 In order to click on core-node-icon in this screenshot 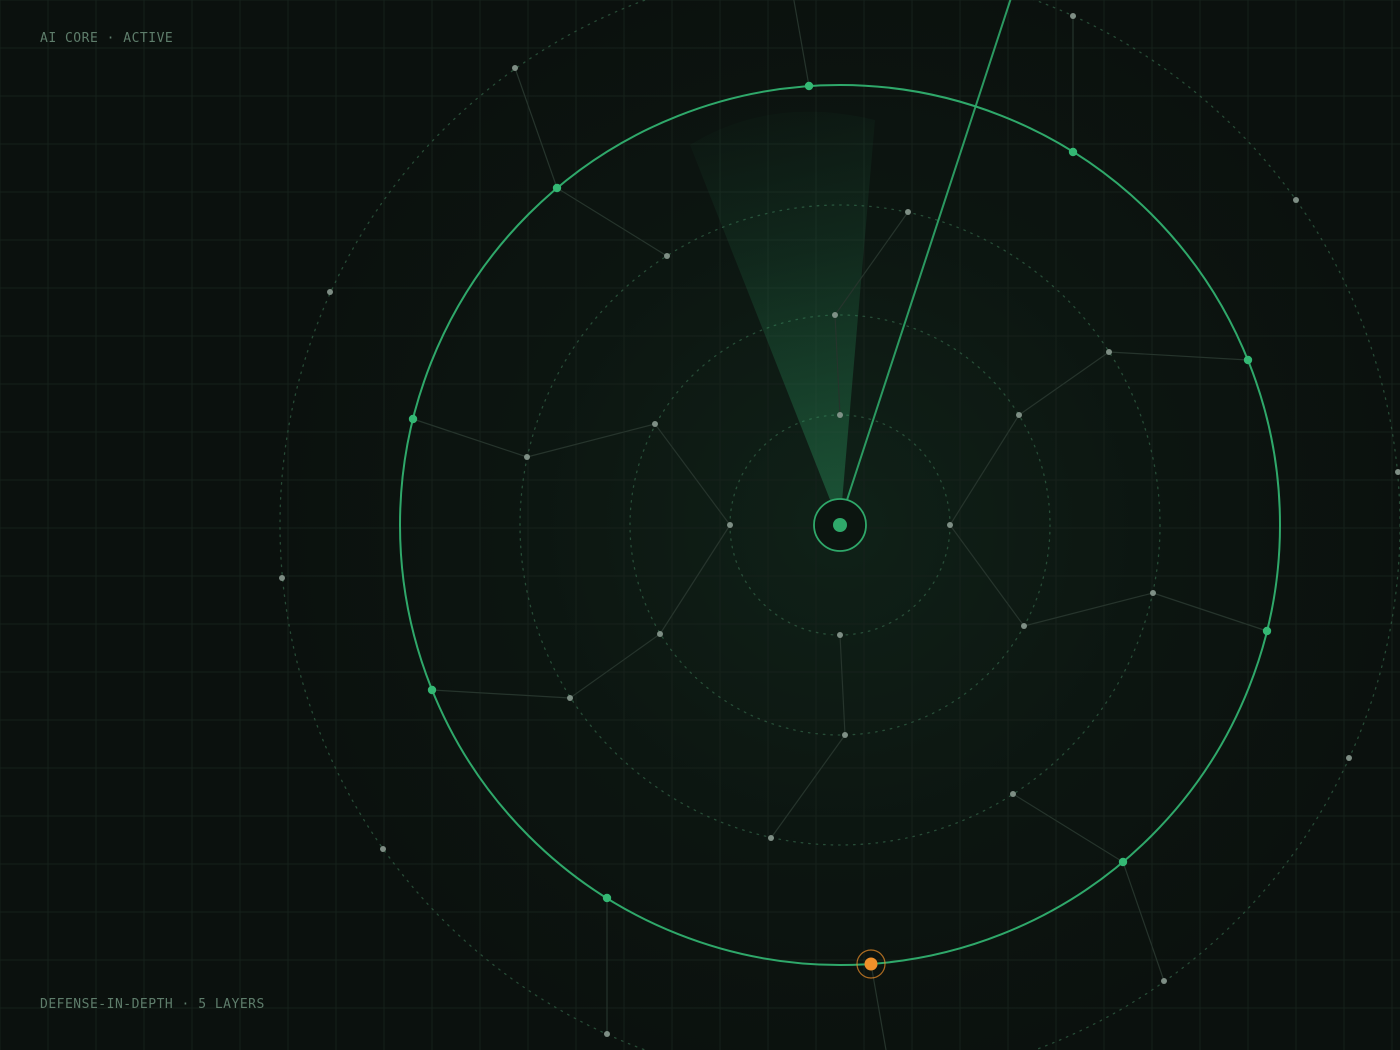, I will do `click(840, 525)`.